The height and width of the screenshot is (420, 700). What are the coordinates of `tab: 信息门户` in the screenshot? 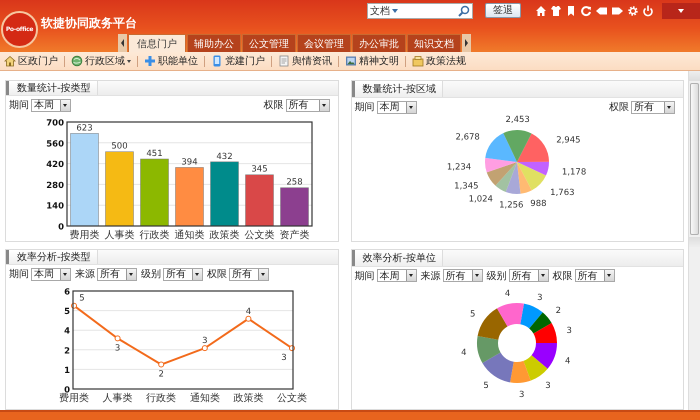 It's located at (157, 43).